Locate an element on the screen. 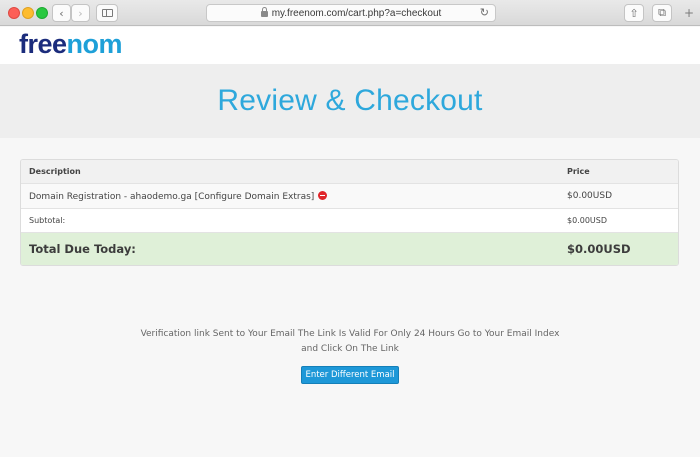 The height and width of the screenshot is (457, 700). sidebar-toggle-button is located at coordinates (107, 13).